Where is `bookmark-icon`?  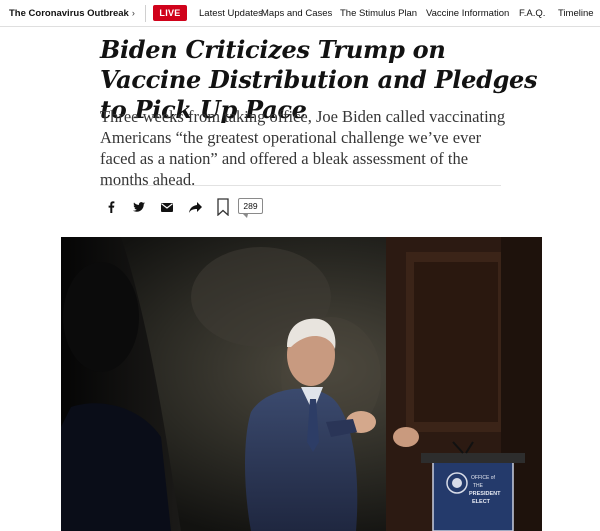
bookmark-icon is located at coordinates (223, 207).